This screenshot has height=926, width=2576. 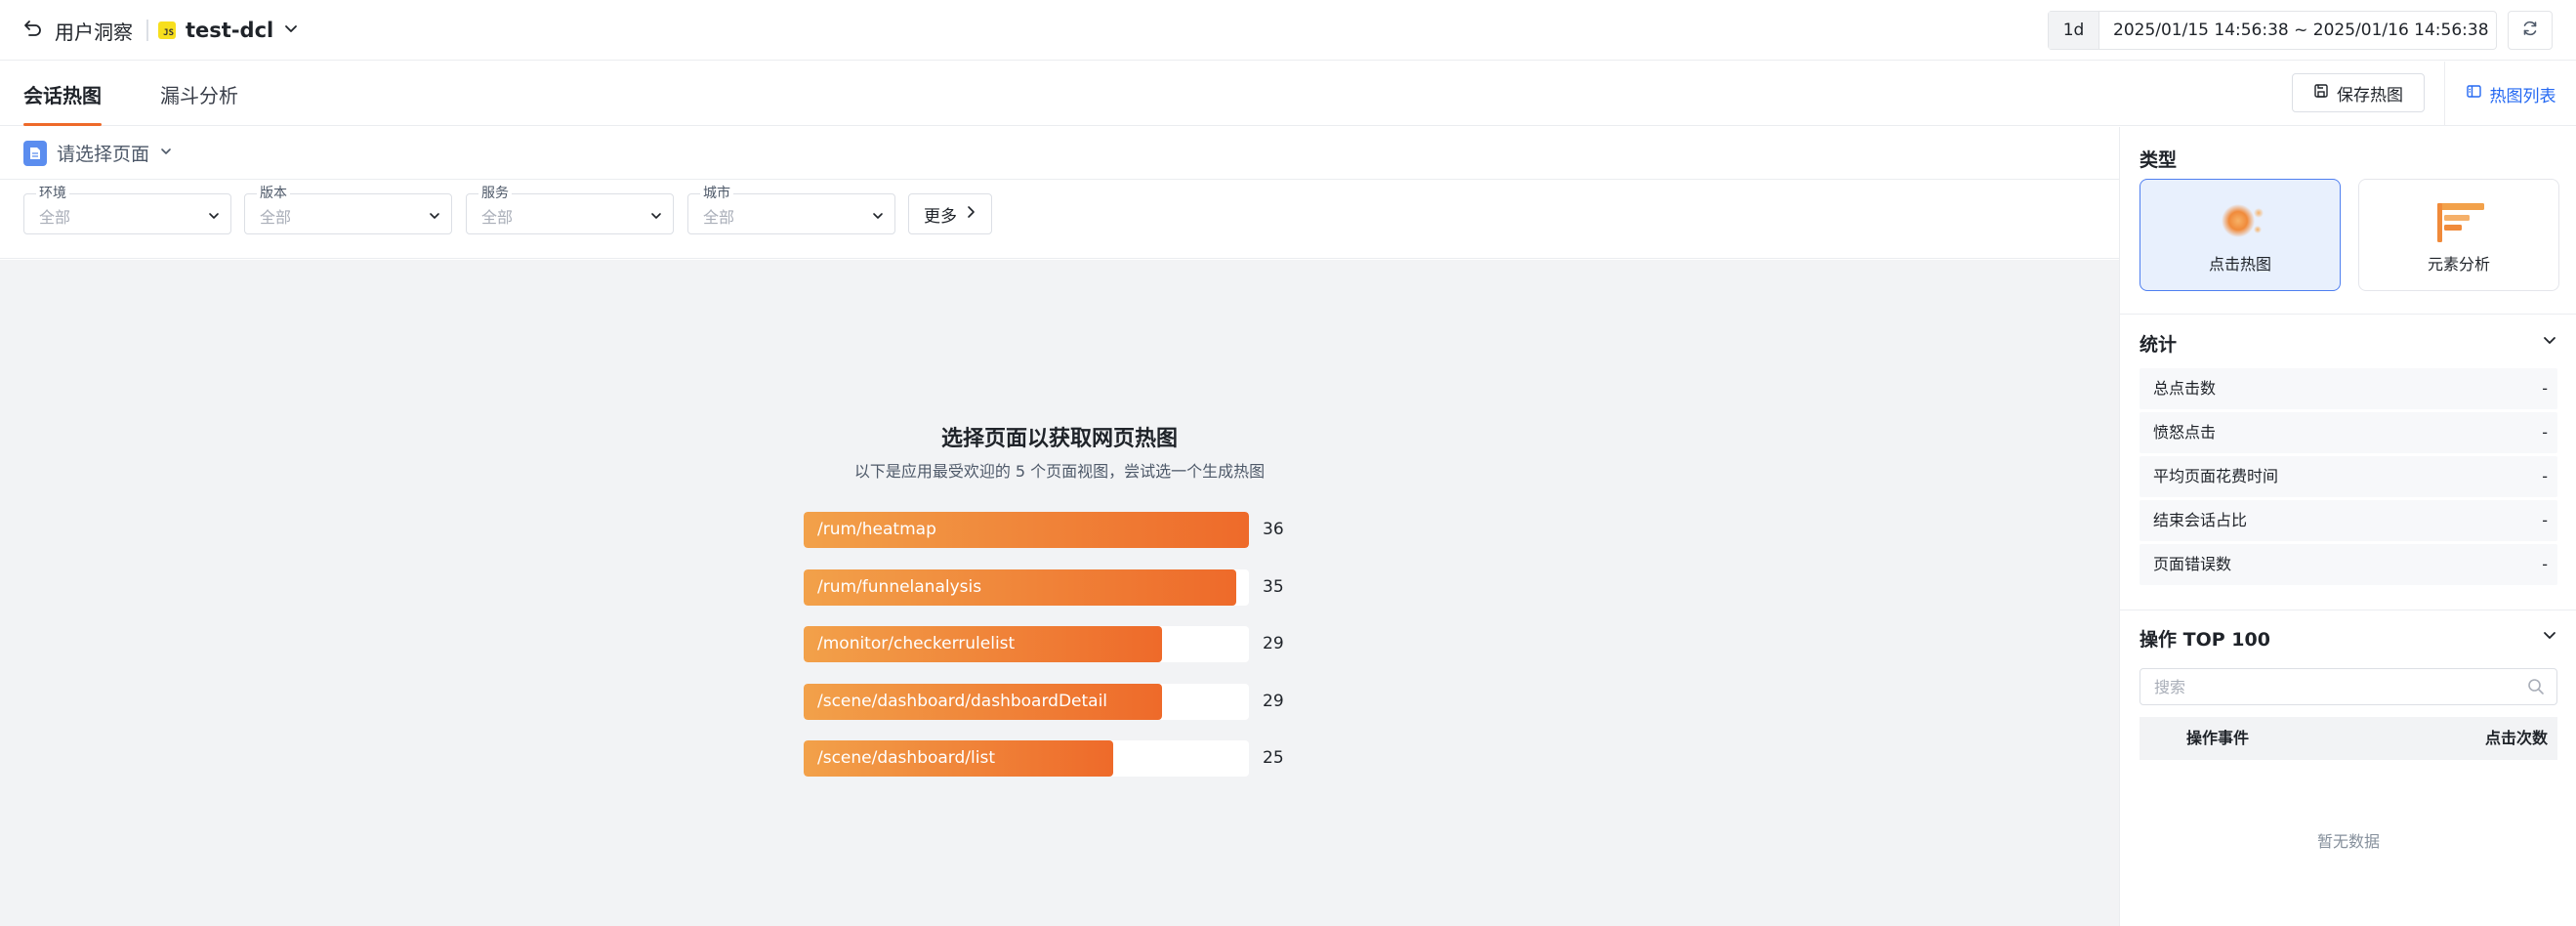 I want to click on filter-label: 服务, so click(x=495, y=193).